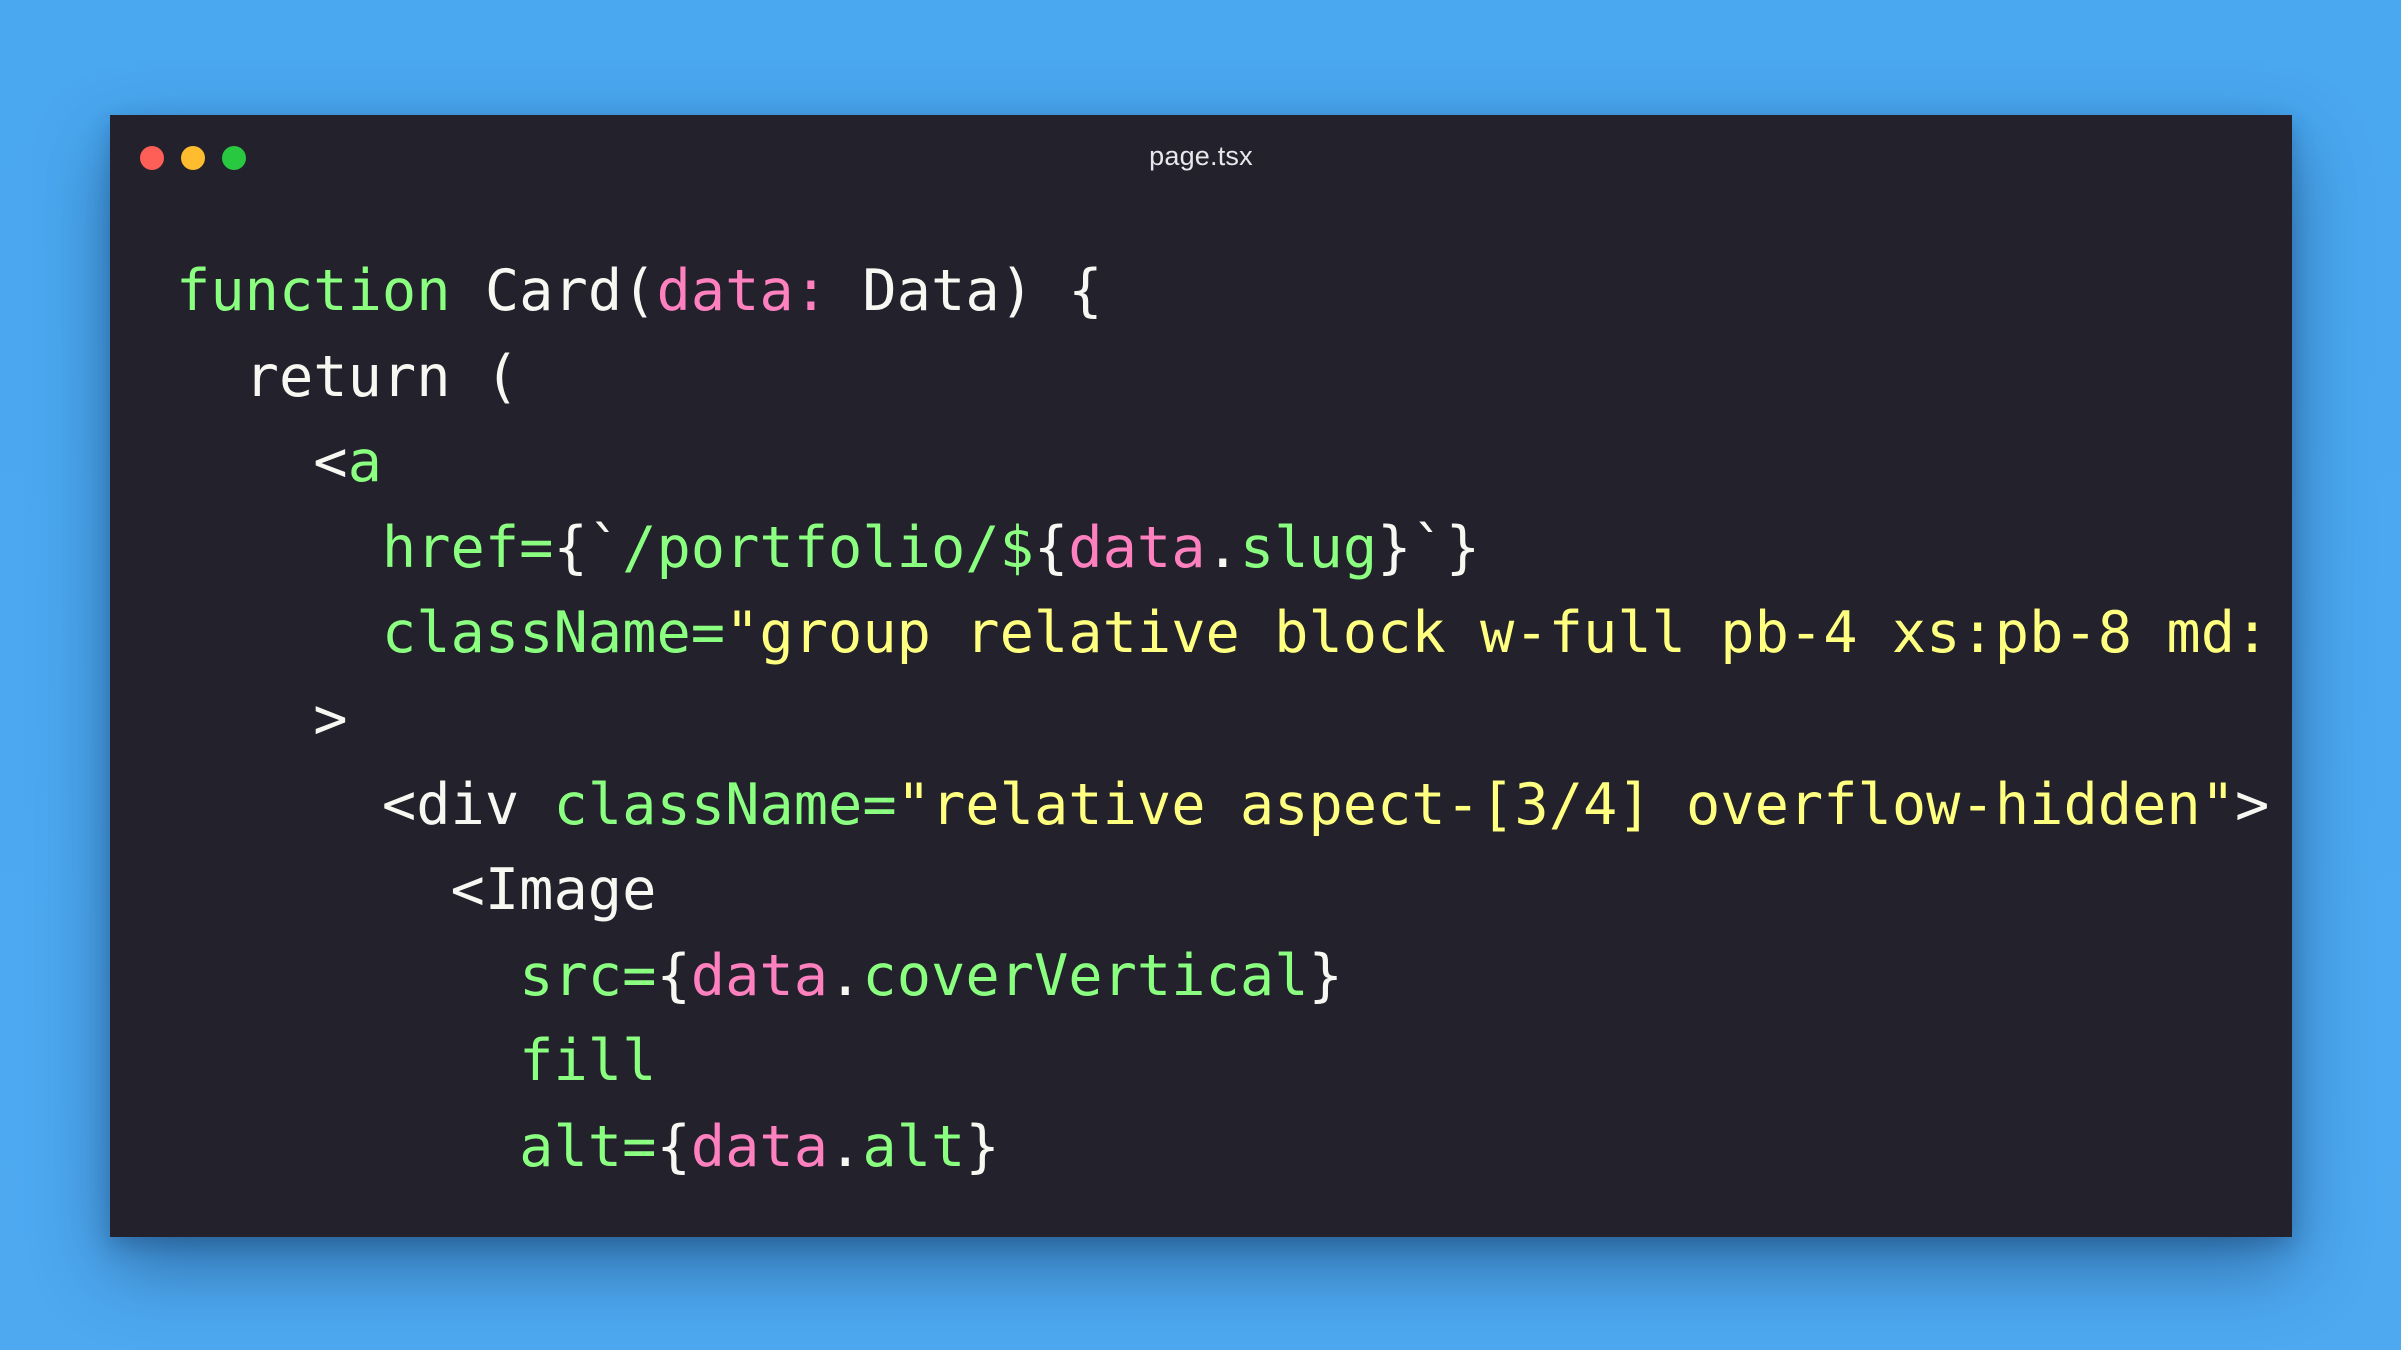 The width and height of the screenshot is (2401, 1350). I want to click on code-token-variable: data:, so click(742, 291).